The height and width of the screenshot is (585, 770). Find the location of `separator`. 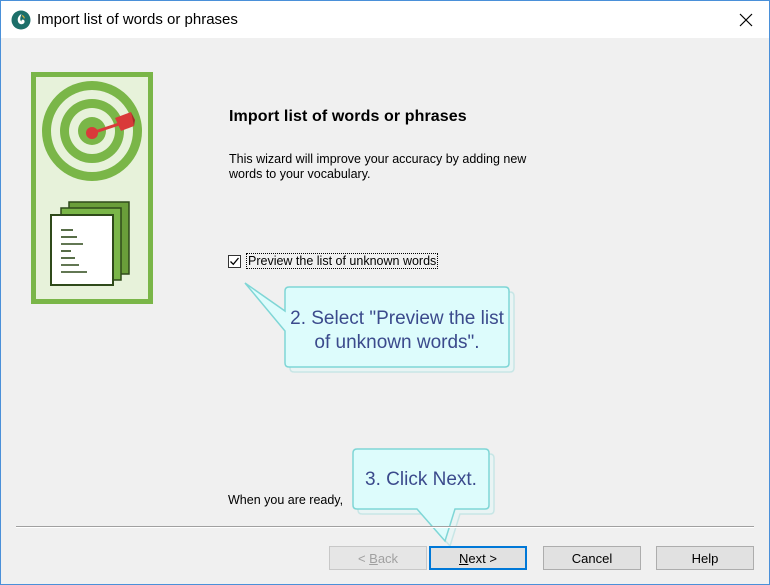

separator is located at coordinates (385, 527).